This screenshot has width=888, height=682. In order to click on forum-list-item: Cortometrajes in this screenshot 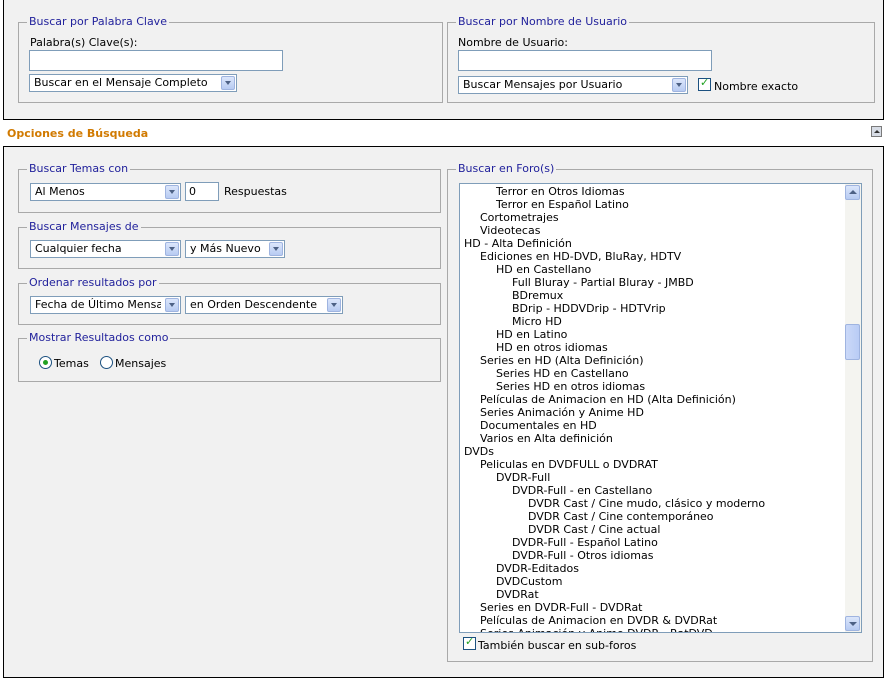, I will do `click(519, 217)`.